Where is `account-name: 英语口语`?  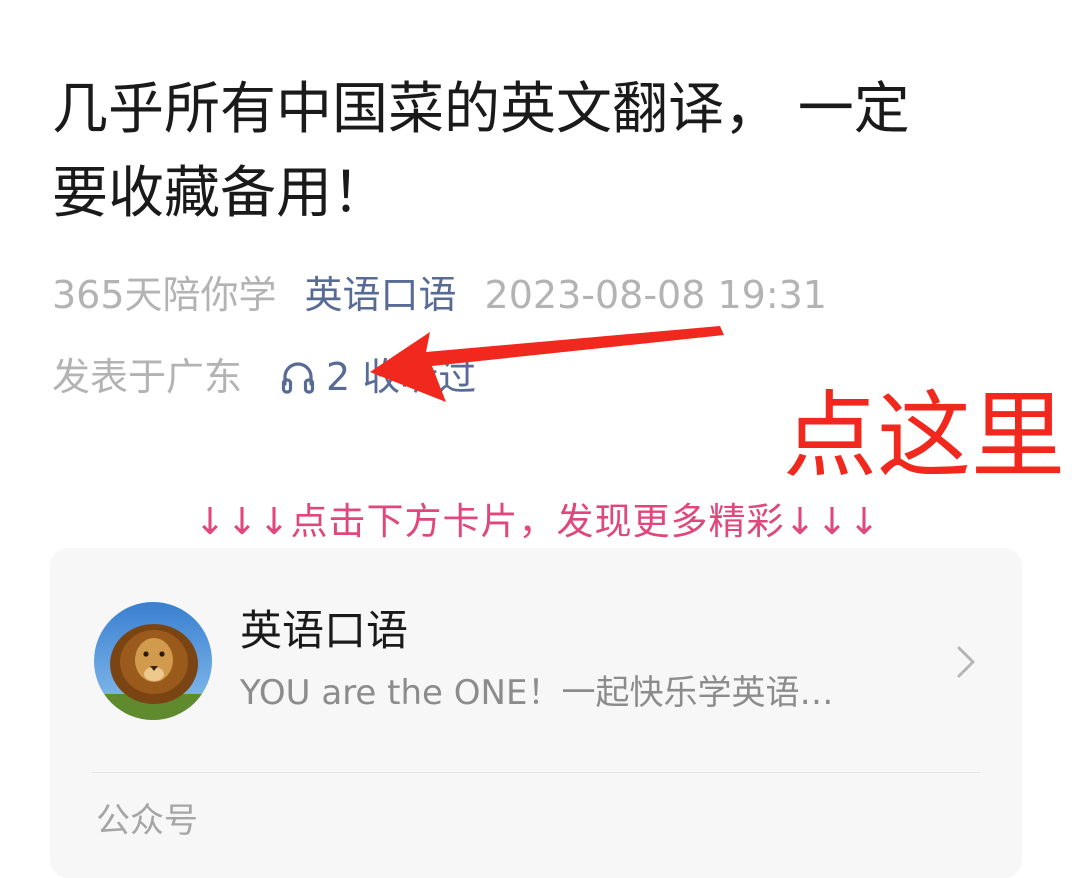
account-name: 英语口语 is located at coordinates (324, 630).